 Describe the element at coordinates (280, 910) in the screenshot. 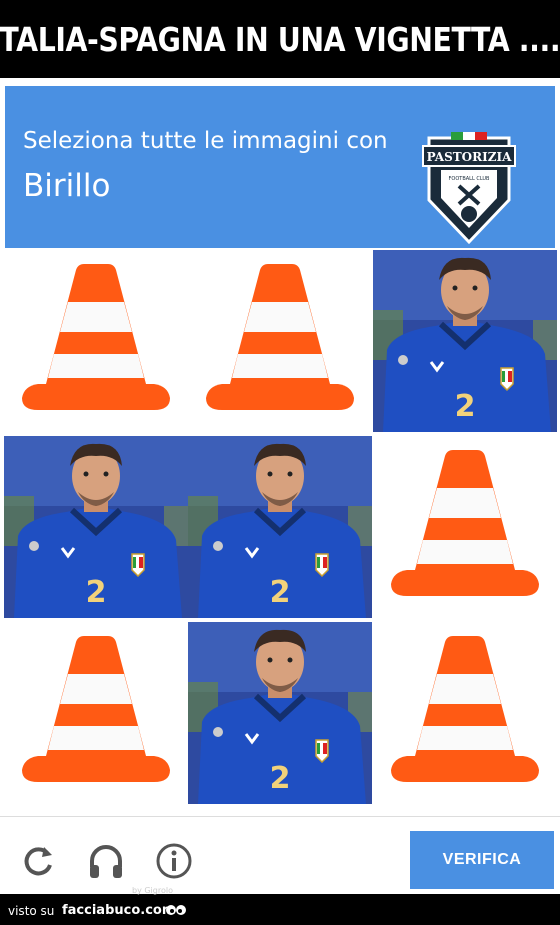

I see `bottom-bar: visto su facciabuco.com` at that location.